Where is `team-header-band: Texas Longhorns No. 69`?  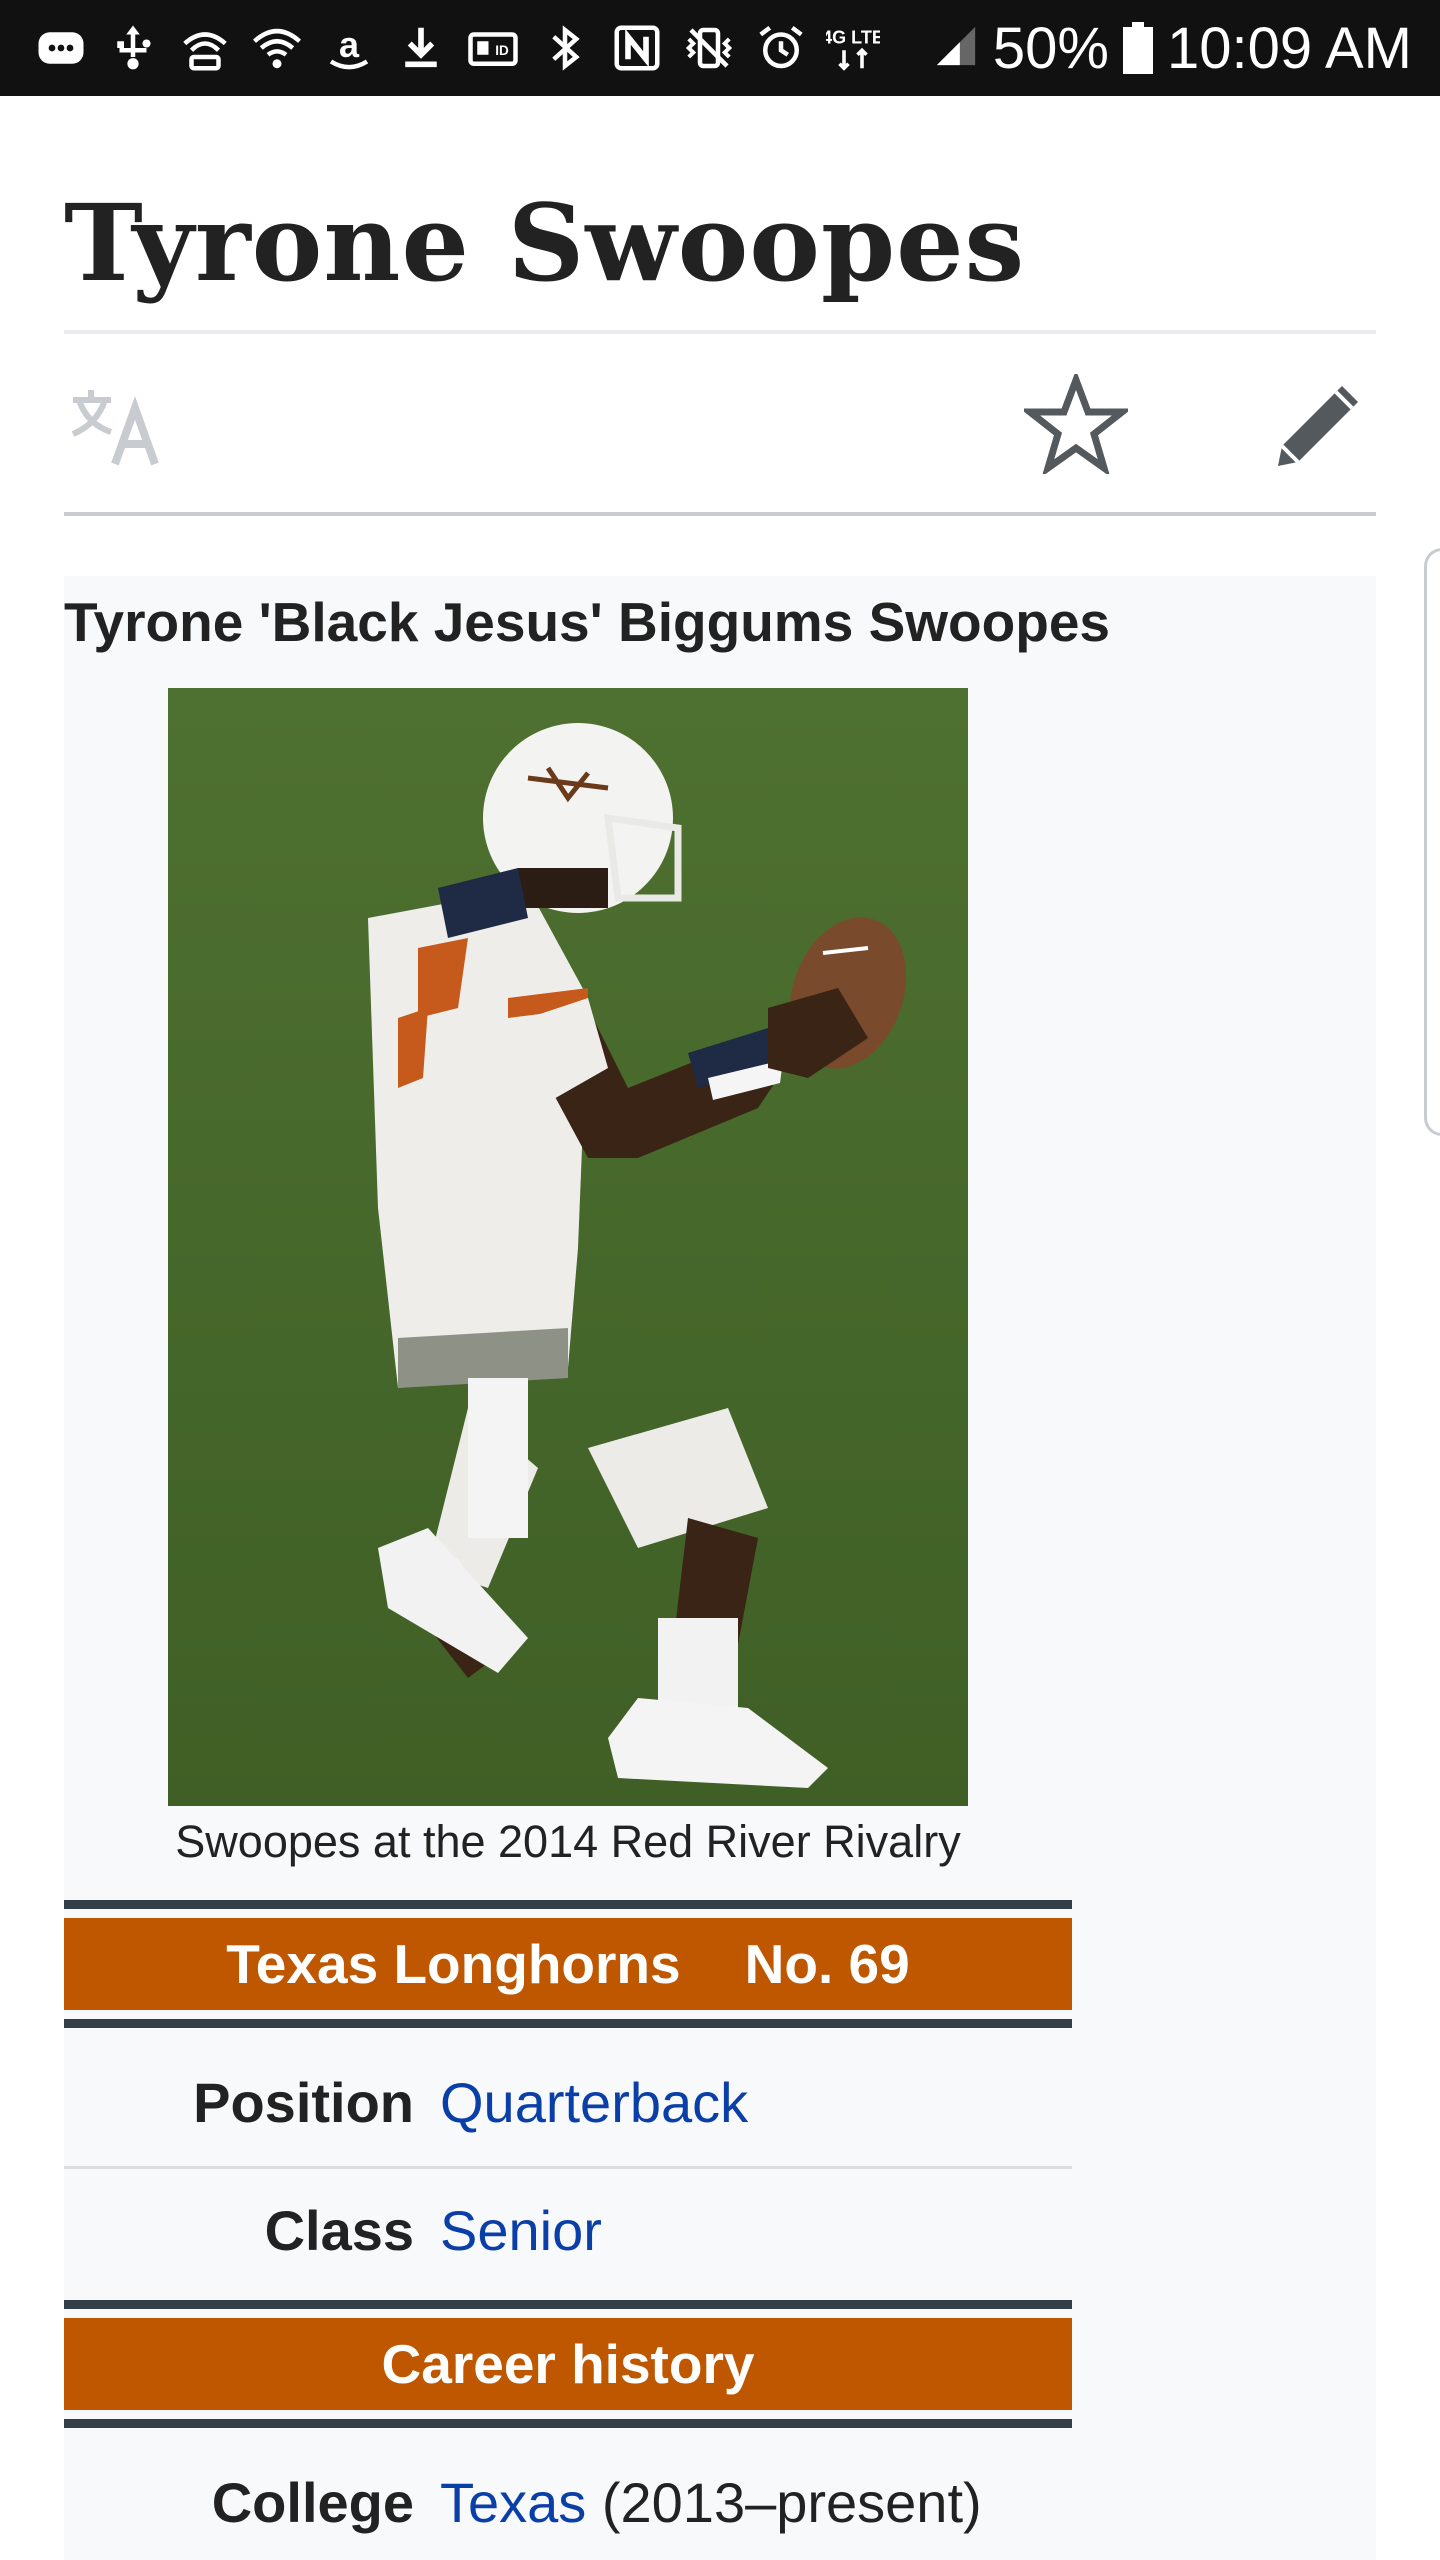 team-header-band: Texas Longhorns No. 69 is located at coordinates (568, 1964).